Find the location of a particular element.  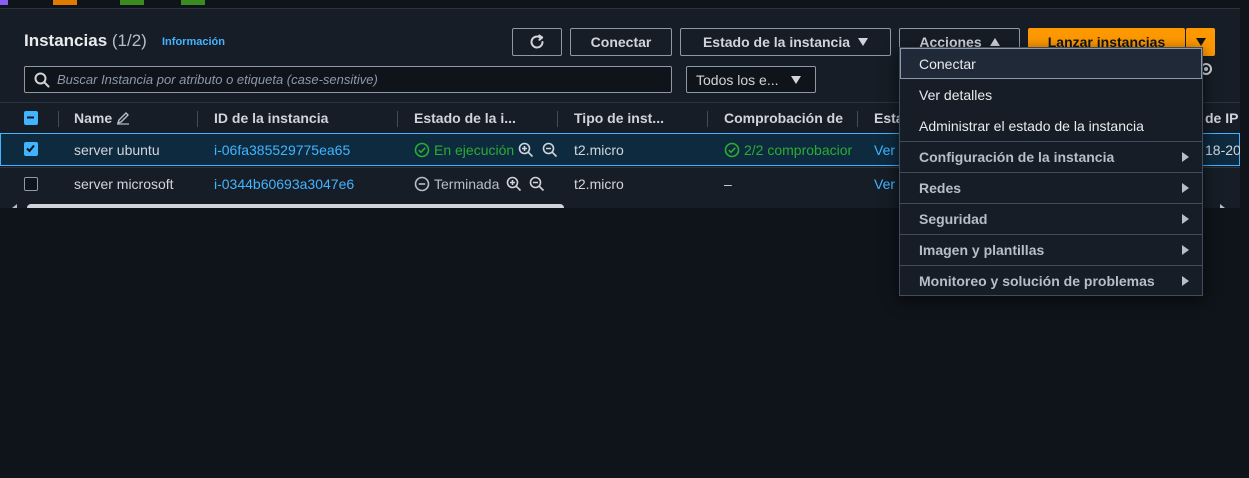

refresh-button is located at coordinates (537, 42).